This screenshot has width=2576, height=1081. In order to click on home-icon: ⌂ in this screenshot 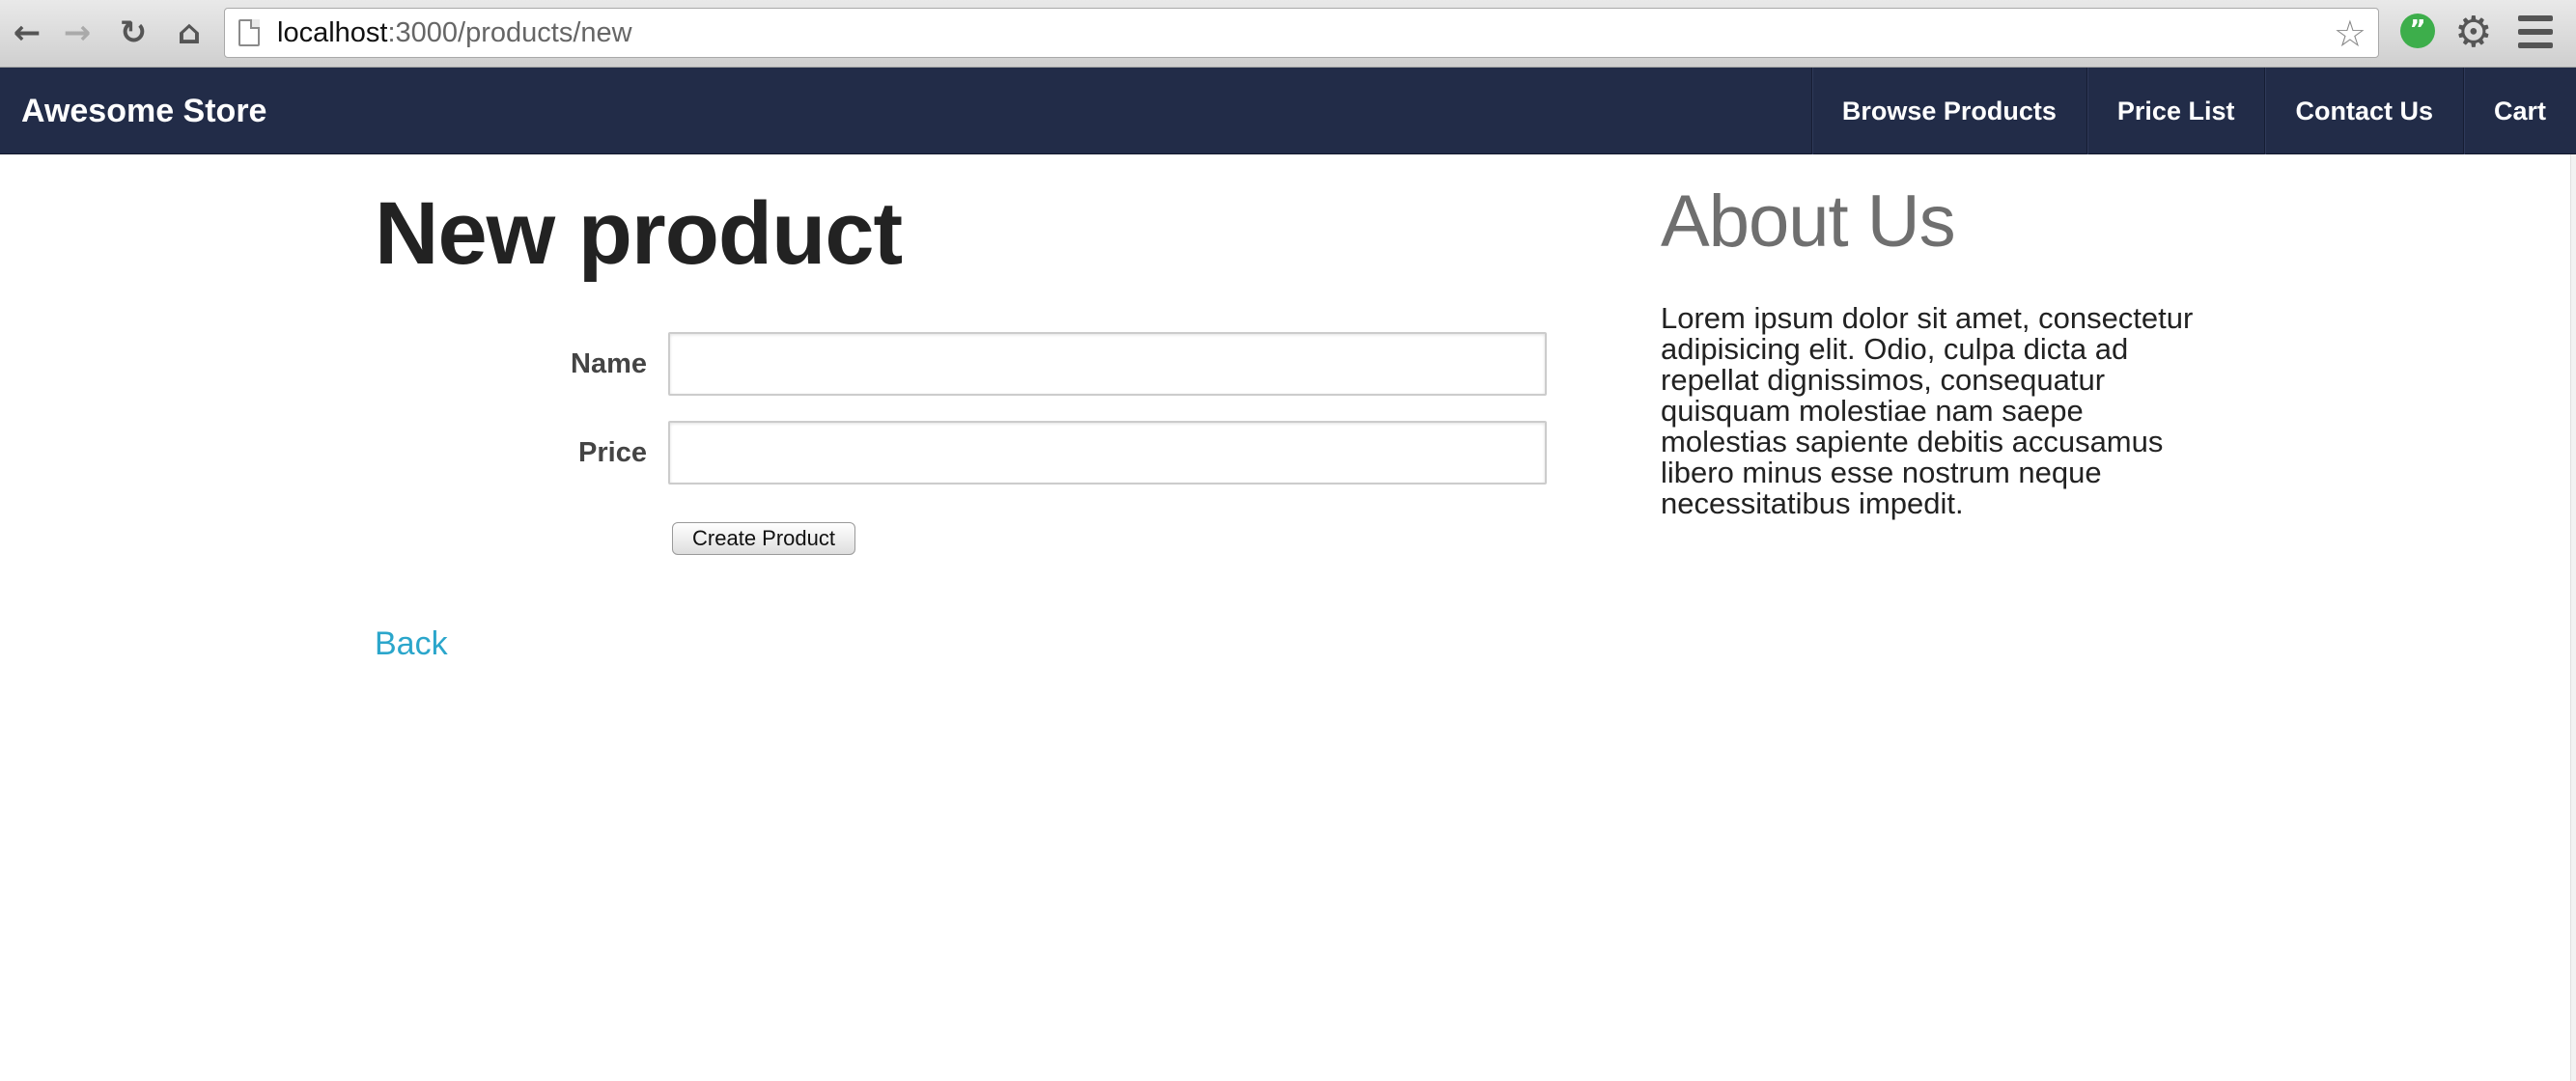, I will do `click(189, 33)`.